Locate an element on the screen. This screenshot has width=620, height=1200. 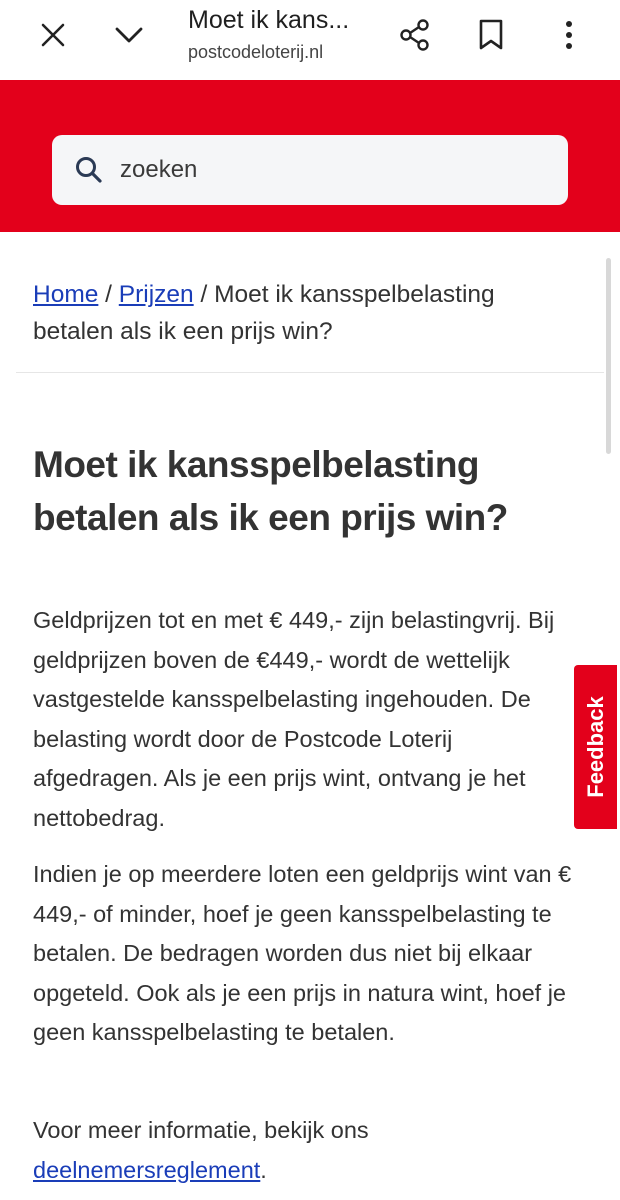
search-icon is located at coordinates (89, 170).